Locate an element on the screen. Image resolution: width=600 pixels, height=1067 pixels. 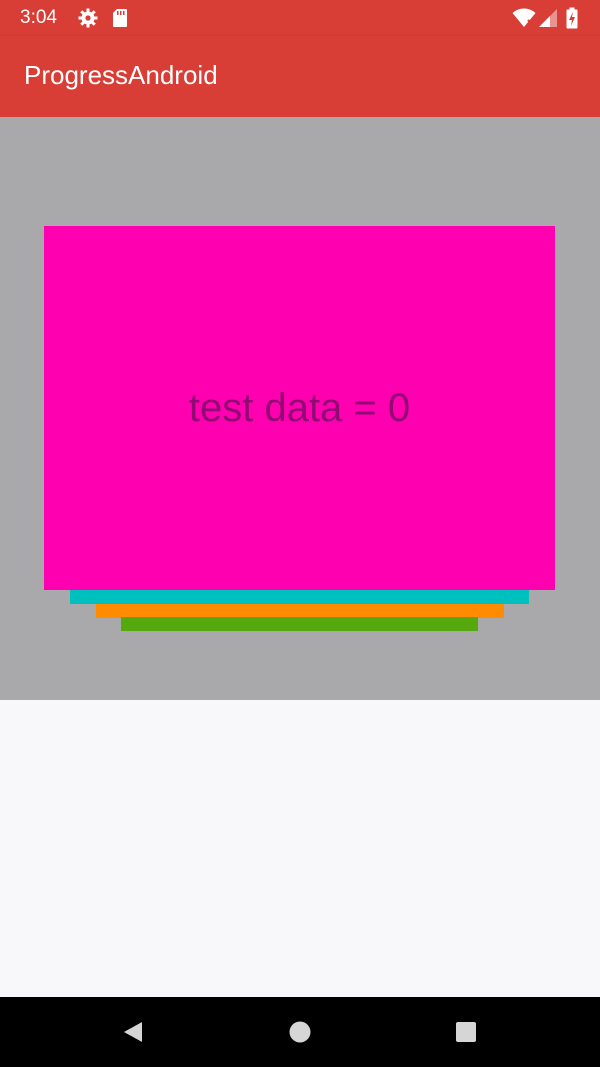
wifi-icon is located at coordinates (524, 20).